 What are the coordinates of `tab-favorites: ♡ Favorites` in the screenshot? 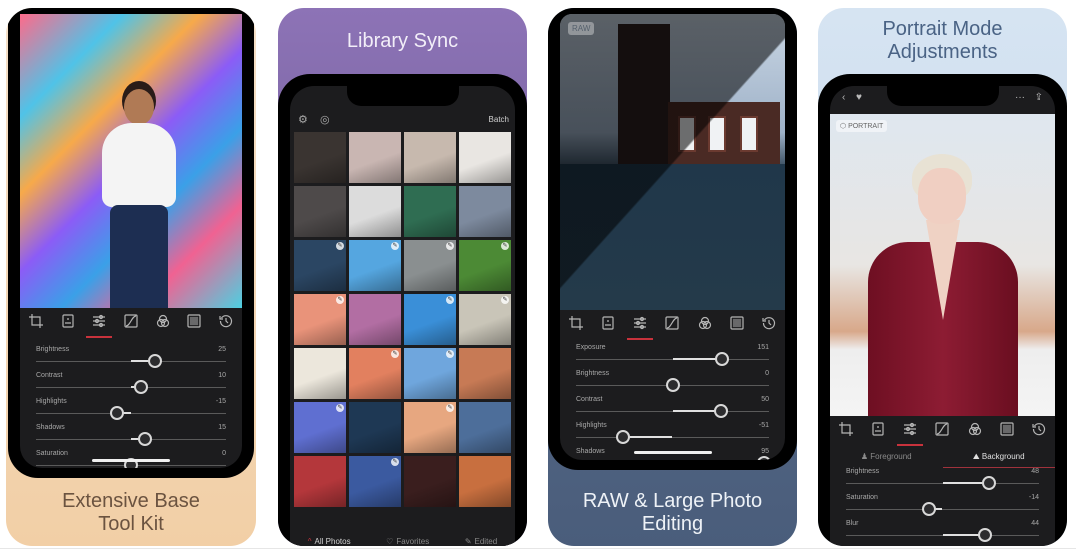 It's located at (407, 541).